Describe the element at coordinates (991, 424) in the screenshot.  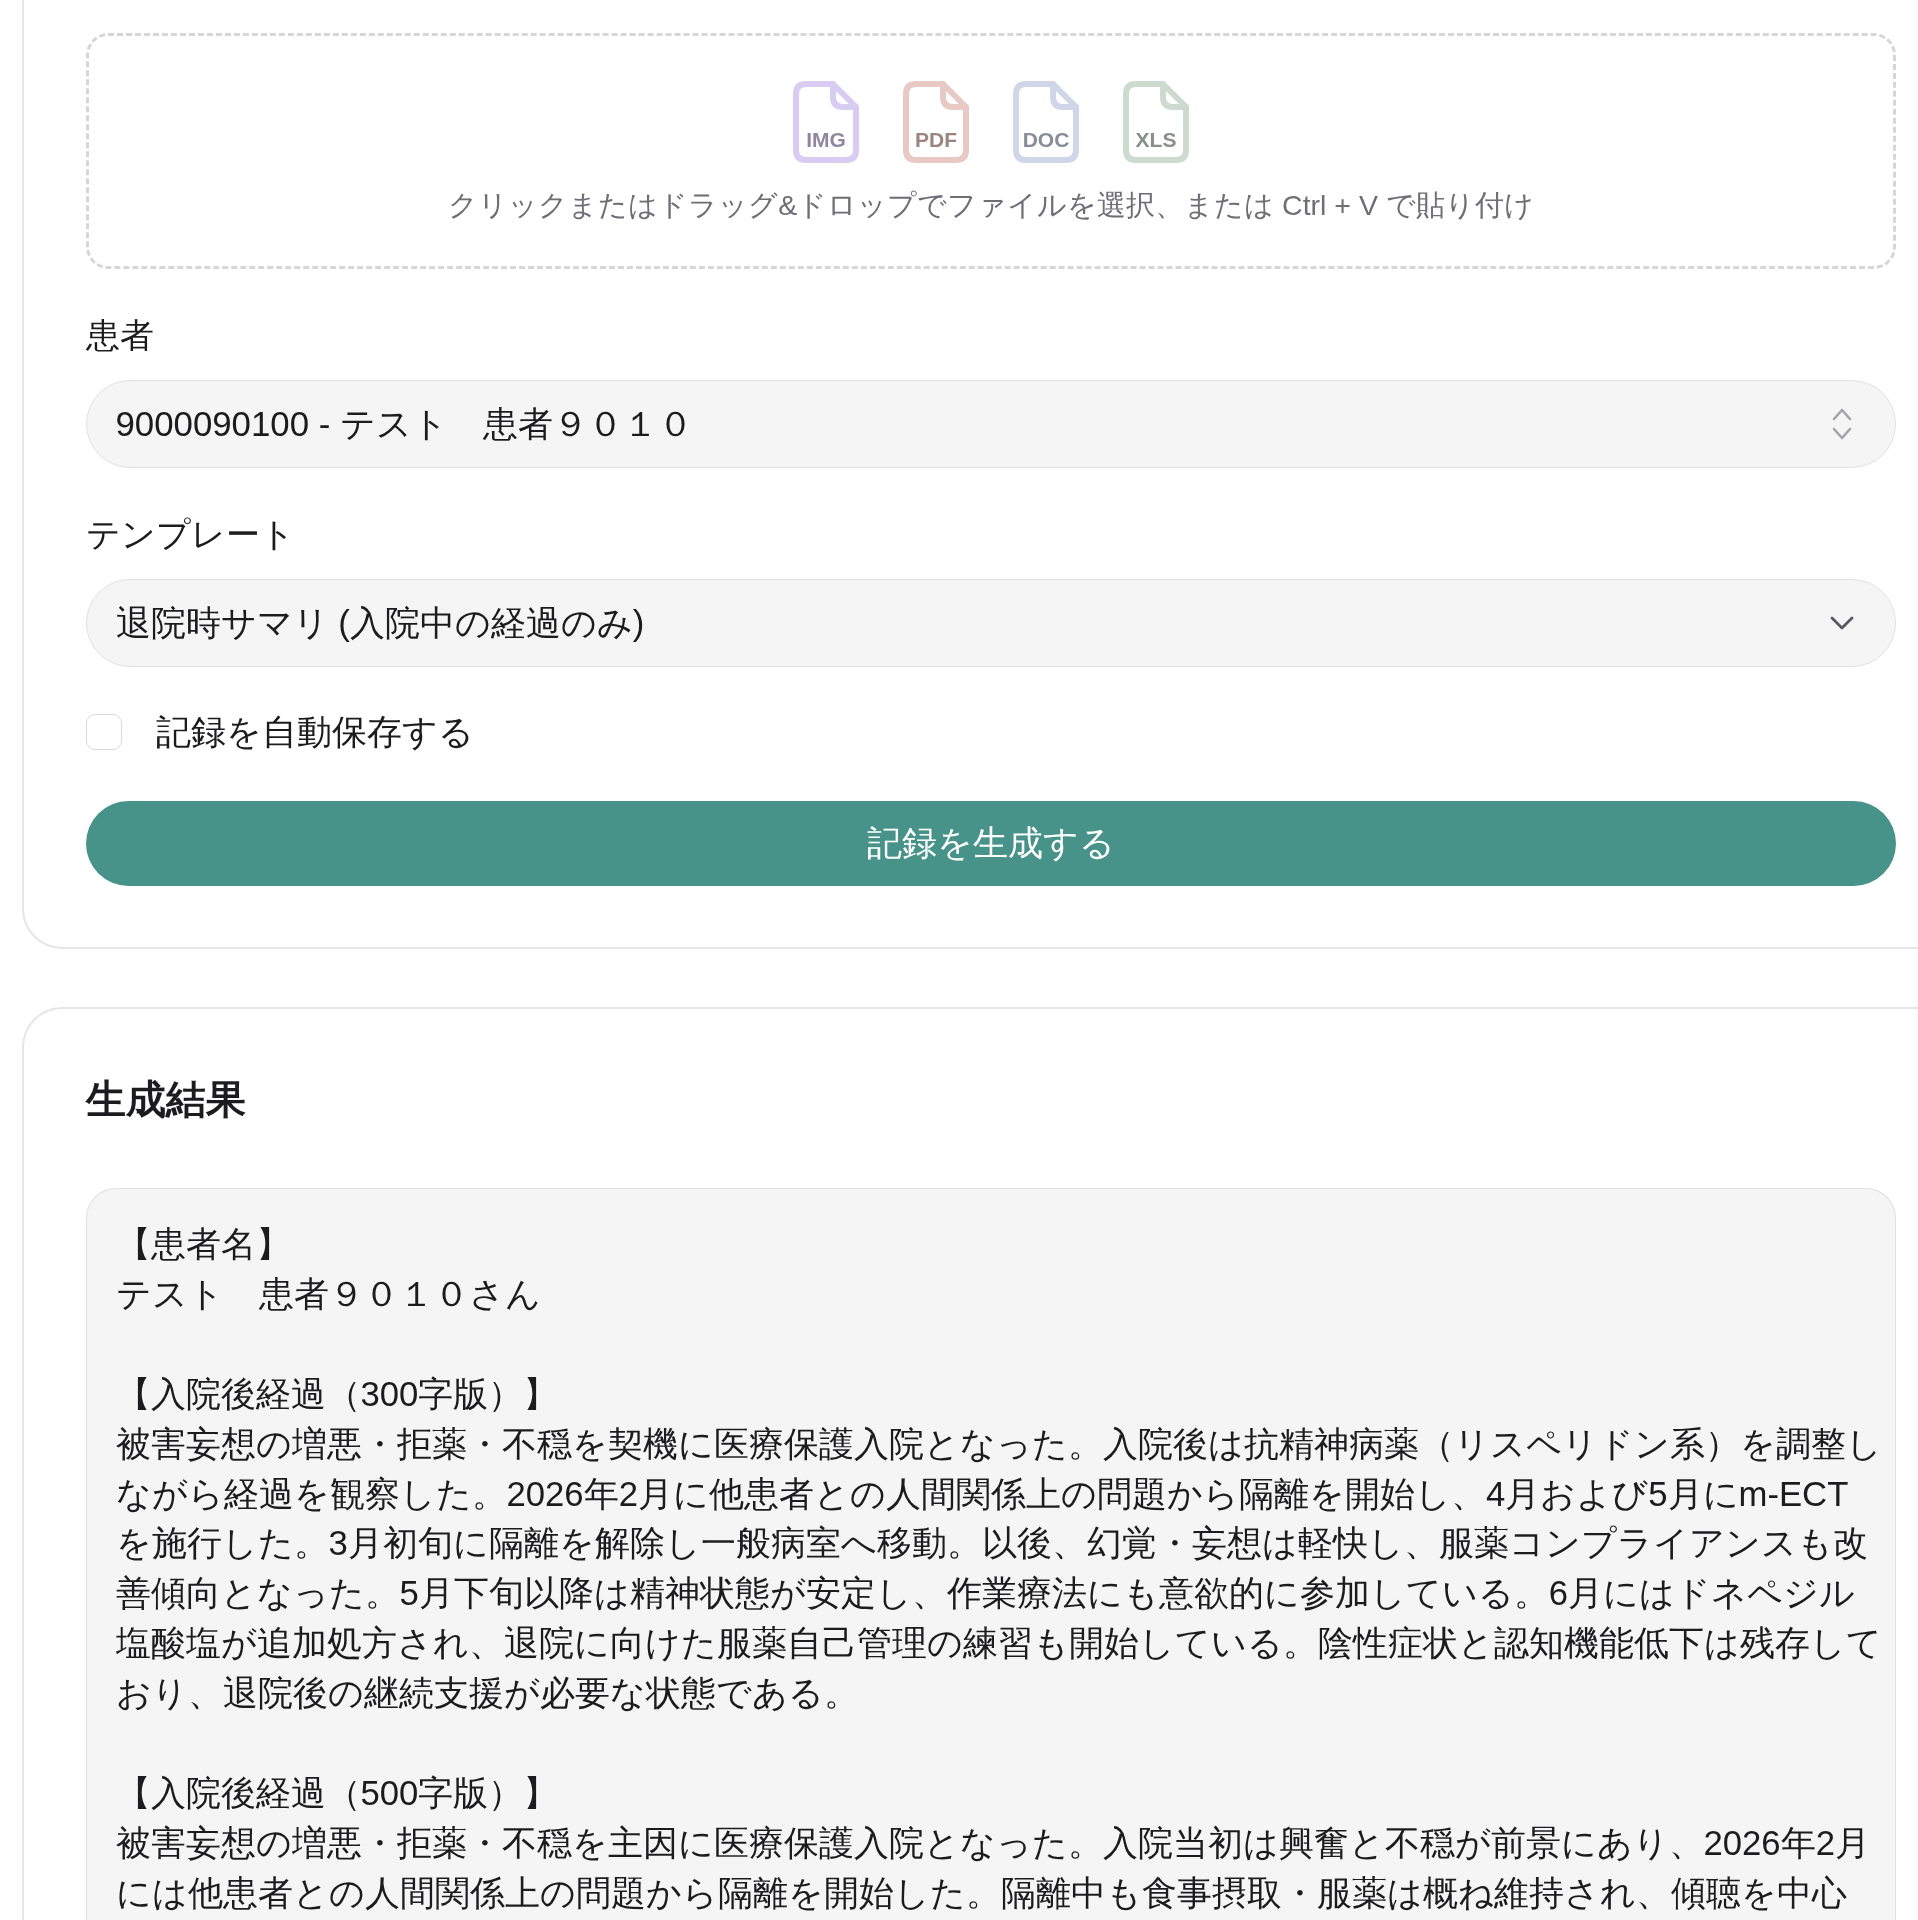
I see `patient-select: 9000090100 - テスト 患者９０１０` at that location.